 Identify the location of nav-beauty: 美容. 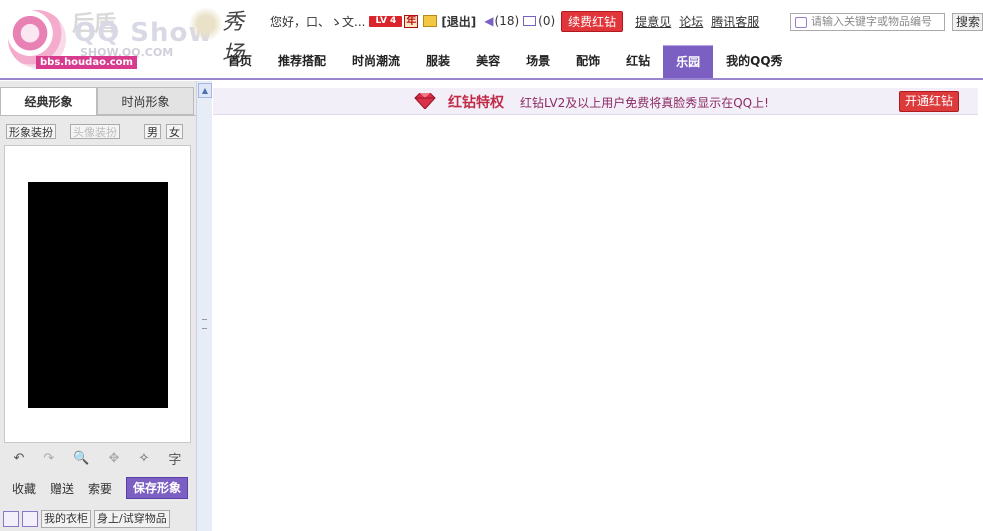
(488, 61).